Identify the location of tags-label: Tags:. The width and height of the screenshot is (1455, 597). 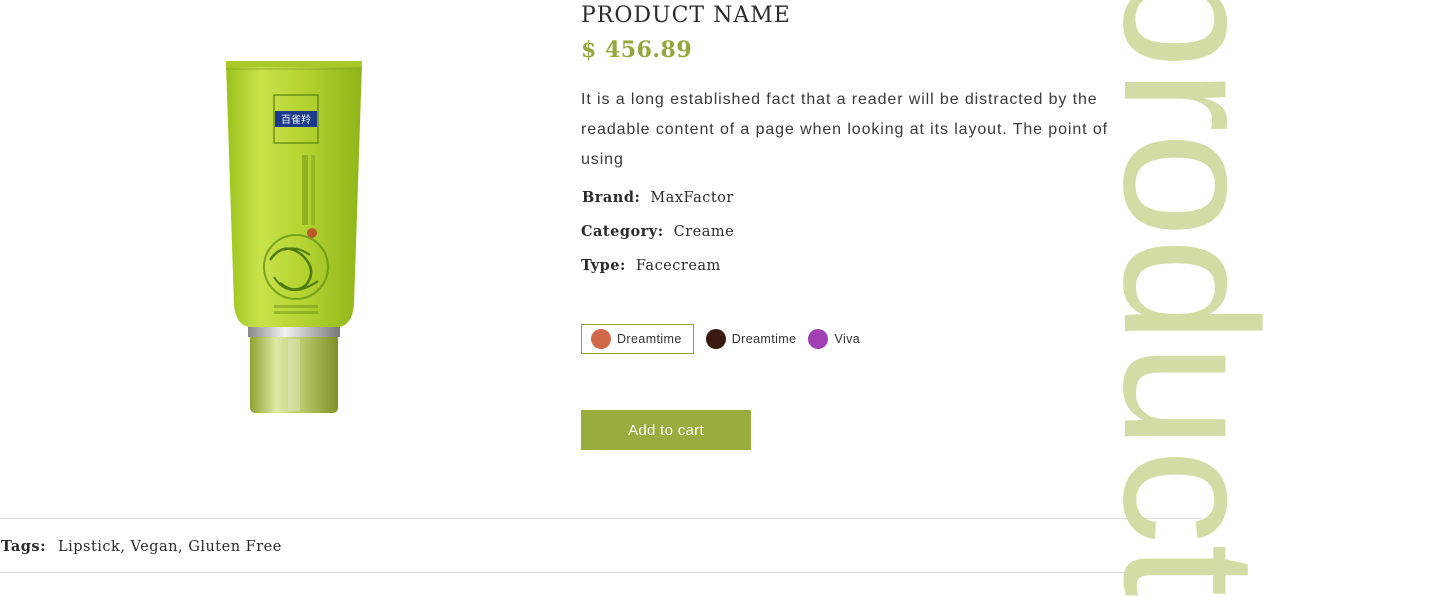
(23, 546).